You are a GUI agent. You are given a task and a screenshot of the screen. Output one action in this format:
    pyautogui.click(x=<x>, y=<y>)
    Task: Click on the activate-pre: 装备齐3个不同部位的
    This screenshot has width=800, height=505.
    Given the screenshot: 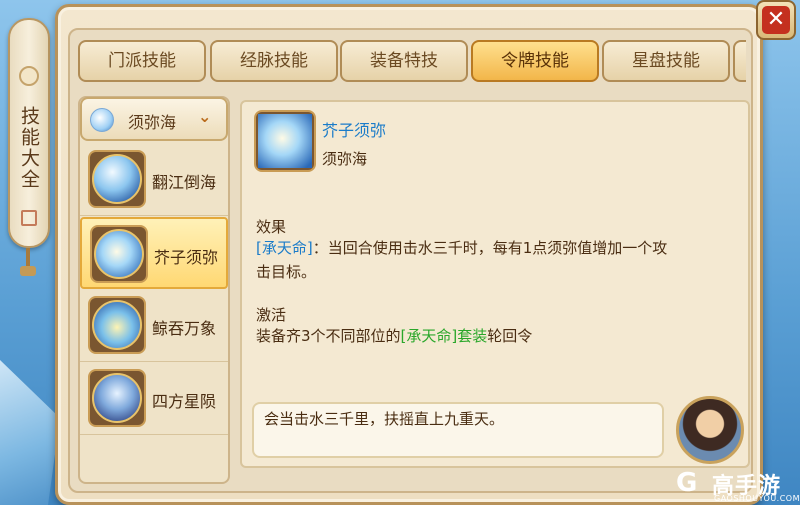 What is the action you would take?
    pyautogui.click(x=328, y=336)
    